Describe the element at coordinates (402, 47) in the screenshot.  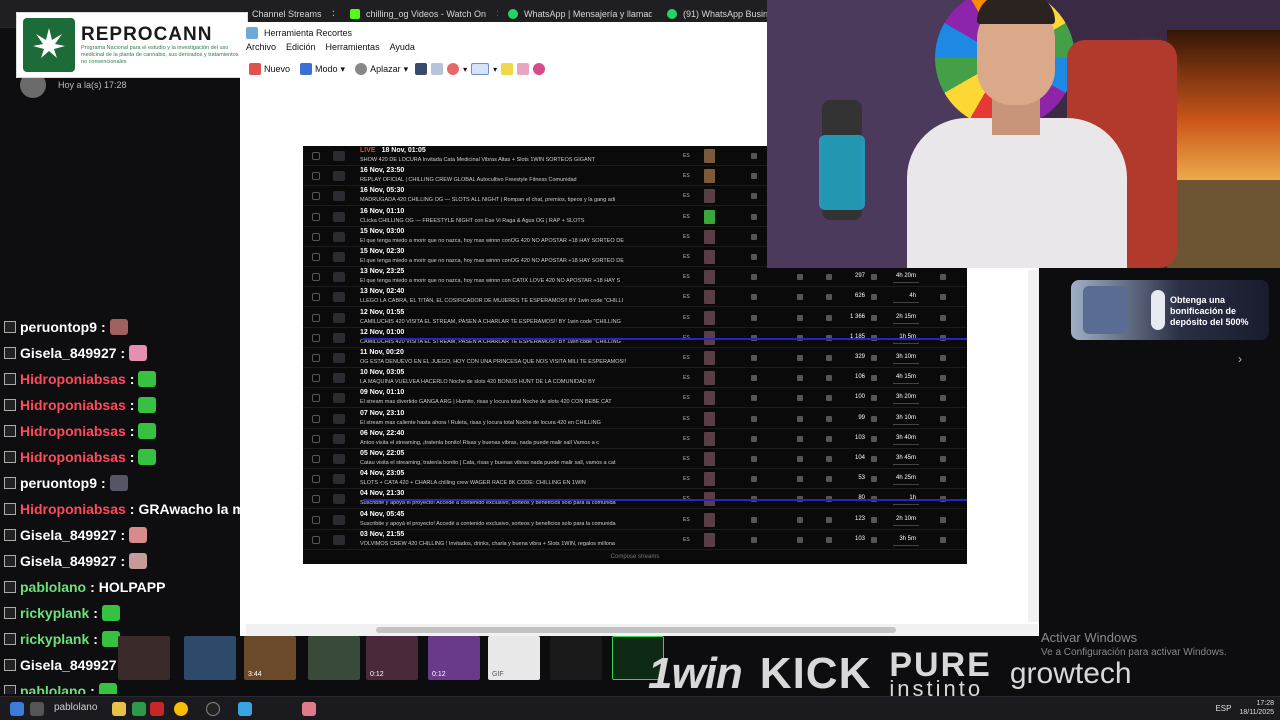
I see `menu-ayuda: Ayuda` at that location.